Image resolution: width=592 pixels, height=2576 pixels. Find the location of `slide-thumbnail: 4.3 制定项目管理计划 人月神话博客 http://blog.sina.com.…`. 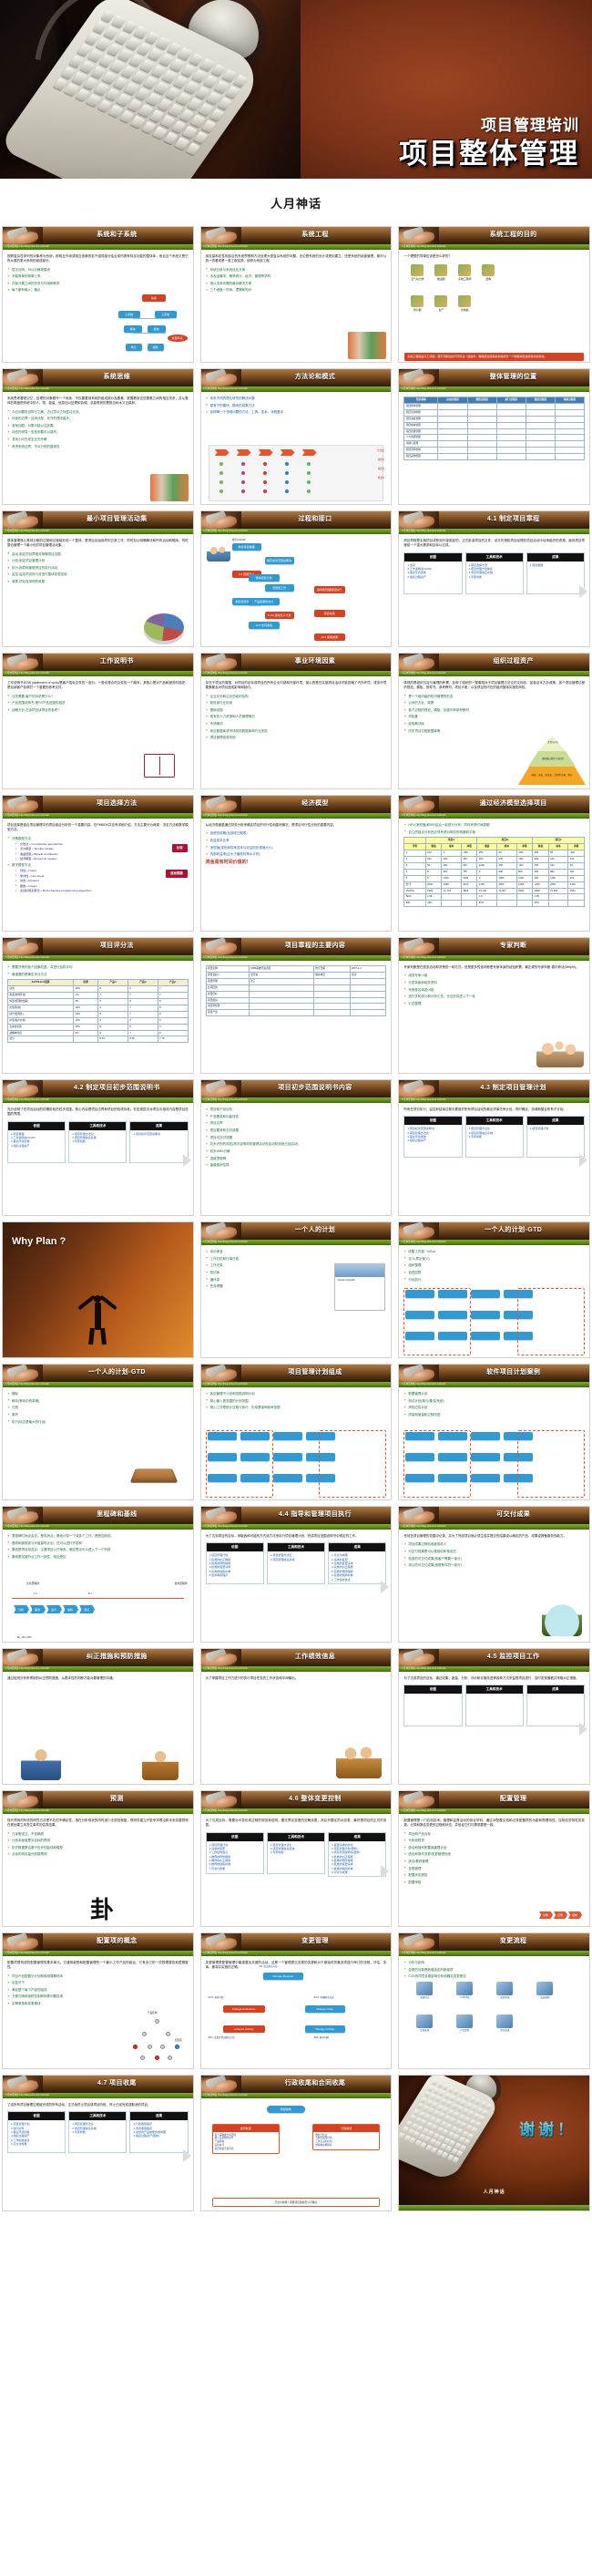

slide-thumbnail: 4.3 制定项目管理计划 人月神话博客 http://blog.sina.com.… is located at coordinates (494, 1147).